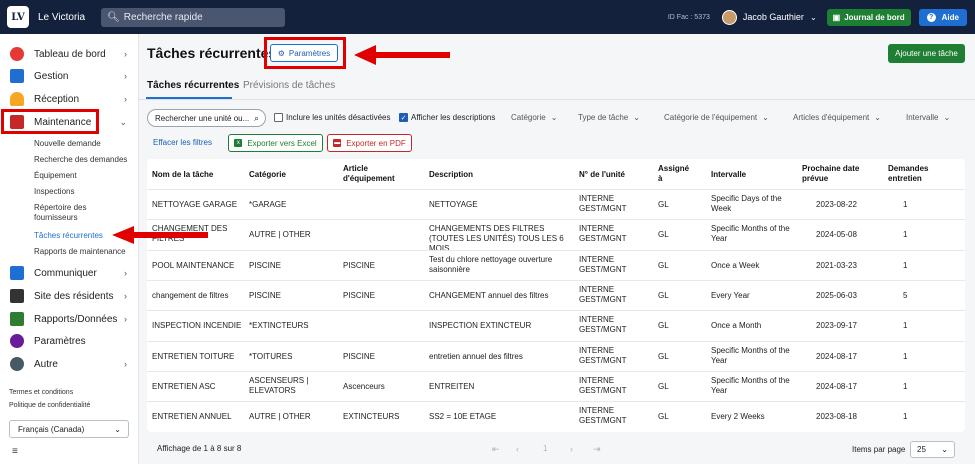 The width and height of the screenshot is (975, 464). I want to click on last-page-icon: ⇥, so click(597, 449).